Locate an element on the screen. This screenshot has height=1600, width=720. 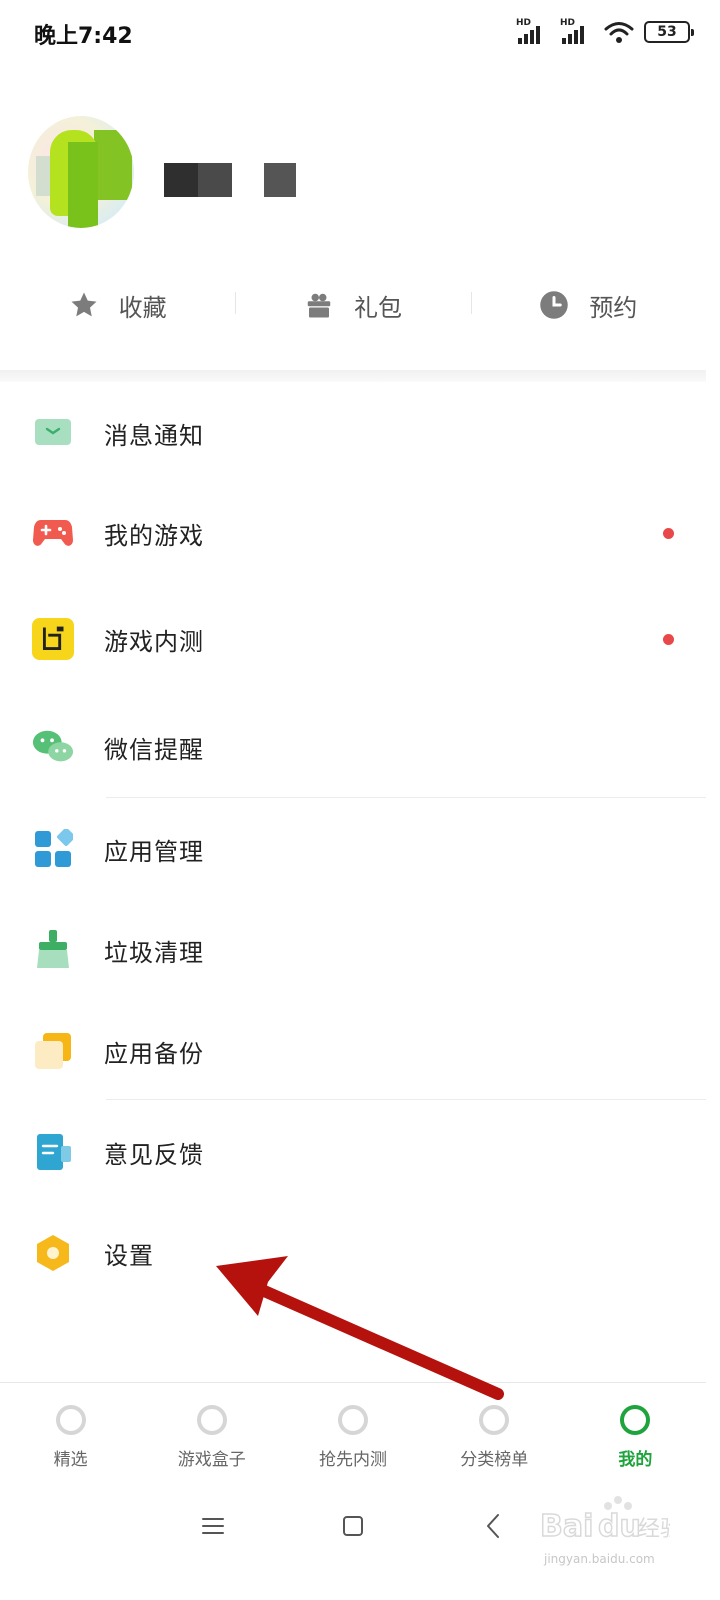
status-icons: HD HD 53 is located at coordinates (605, 32).